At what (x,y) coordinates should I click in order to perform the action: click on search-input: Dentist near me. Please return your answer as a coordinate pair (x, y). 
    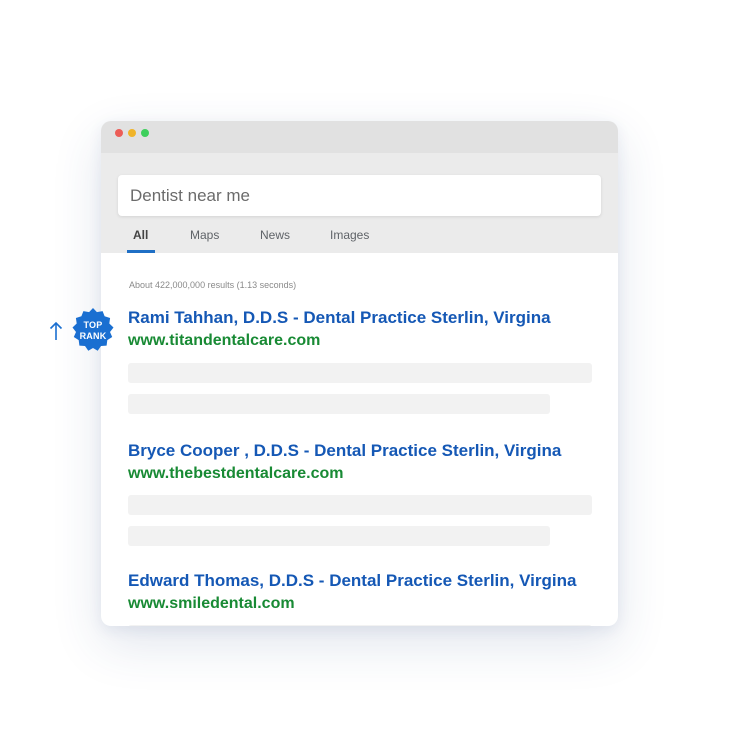
    Looking at the image, I should click on (359, 195).